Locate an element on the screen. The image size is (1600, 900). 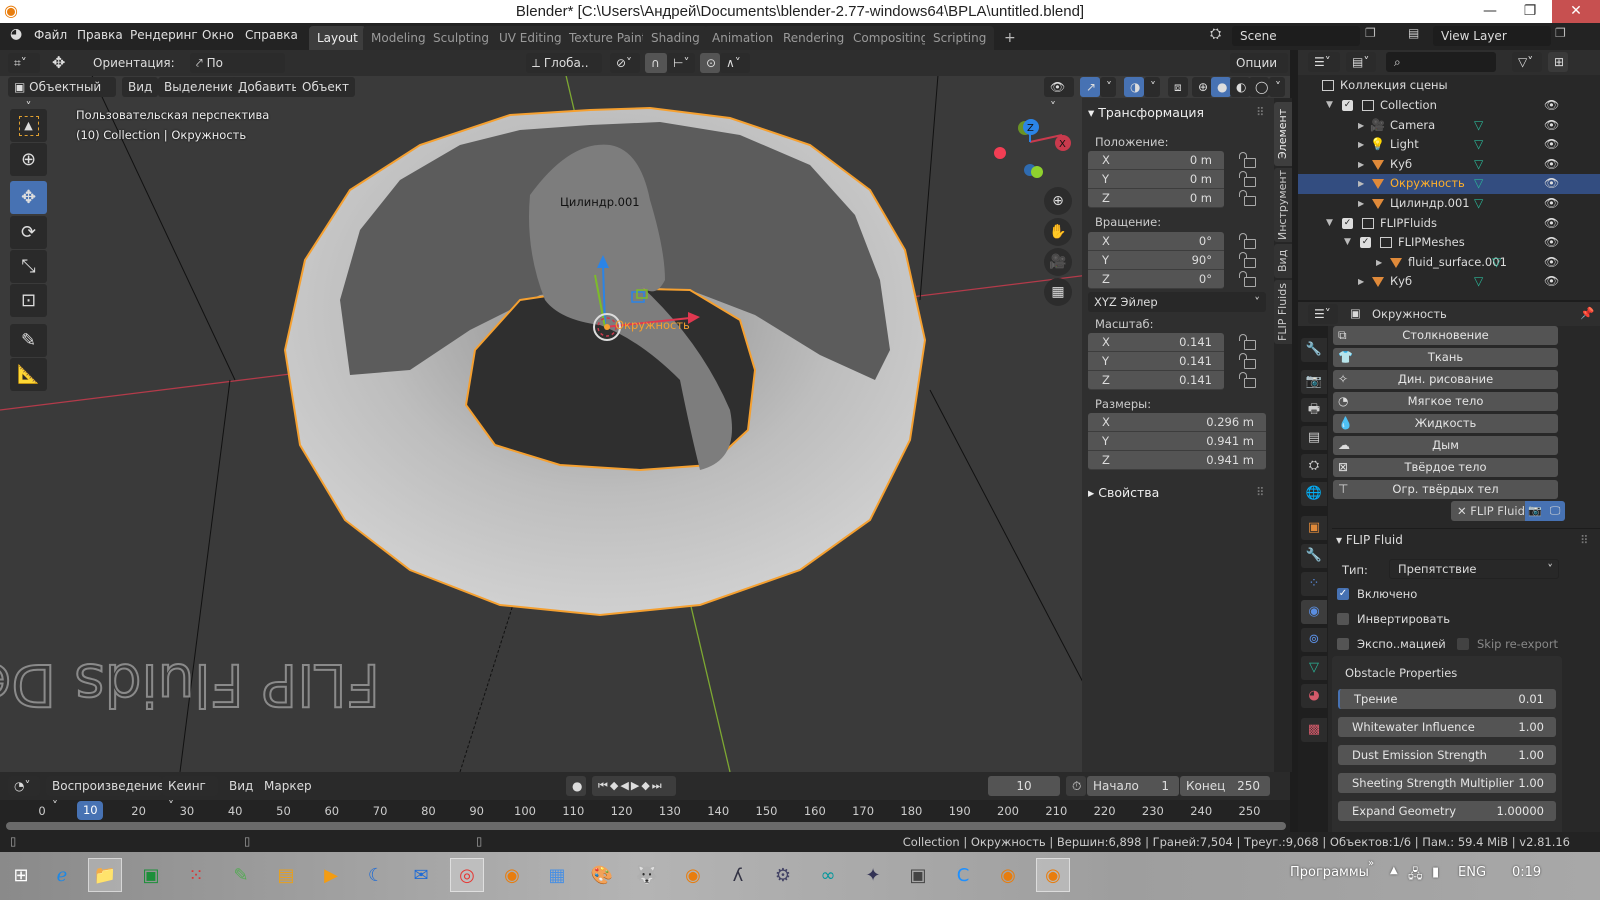
tab-constraints: ⊚ is located at coordinates (1314, 640).